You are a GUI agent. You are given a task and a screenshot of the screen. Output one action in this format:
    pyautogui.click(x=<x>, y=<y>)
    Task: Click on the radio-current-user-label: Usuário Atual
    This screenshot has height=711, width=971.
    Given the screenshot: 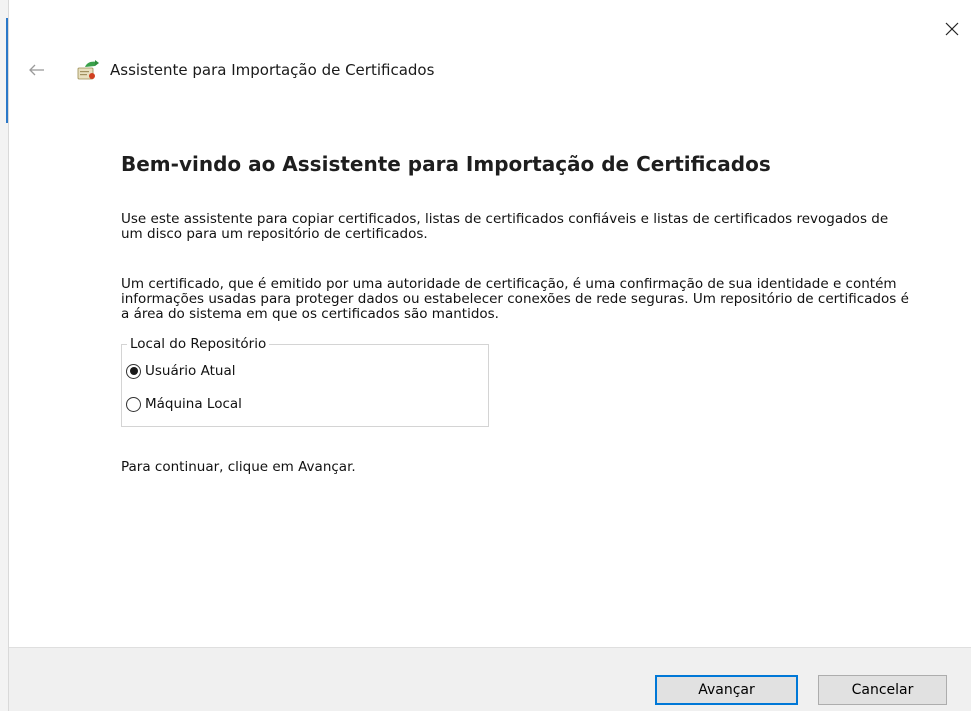 What is the action you would take?
    pyautogui.click(x=190, y=371)
    